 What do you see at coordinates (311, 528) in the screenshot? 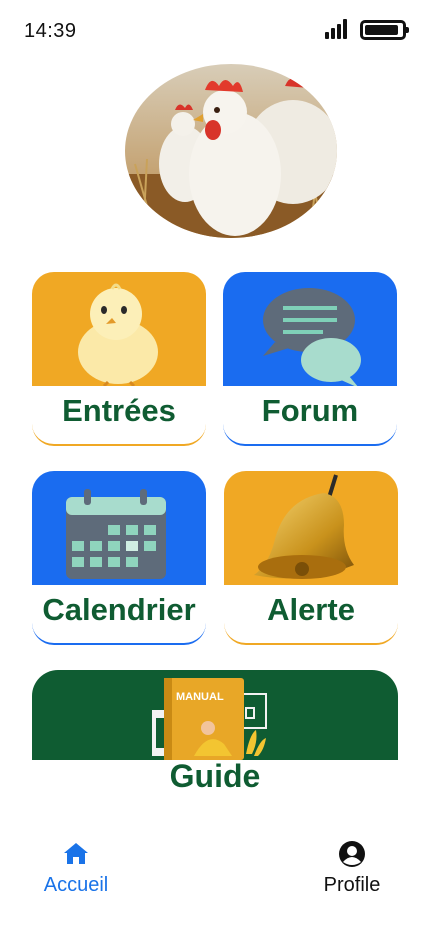
I see `bell-icon` at bounding box center [311, 528].